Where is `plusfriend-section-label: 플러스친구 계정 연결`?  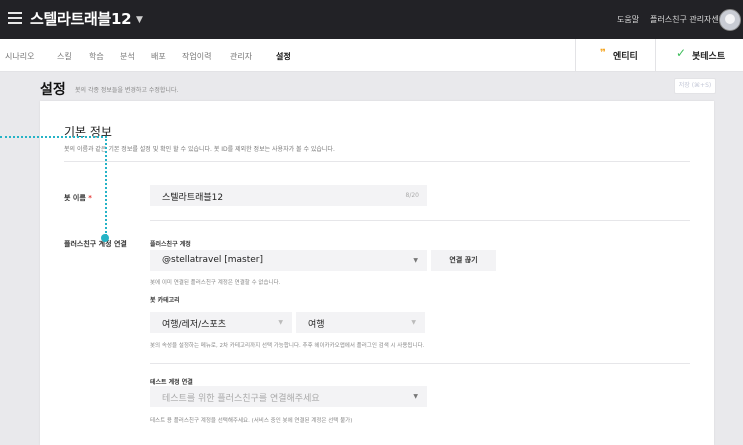 plusfriend-section-label: 플러스친구 계정 연결 is located at coordinates (95, 244).